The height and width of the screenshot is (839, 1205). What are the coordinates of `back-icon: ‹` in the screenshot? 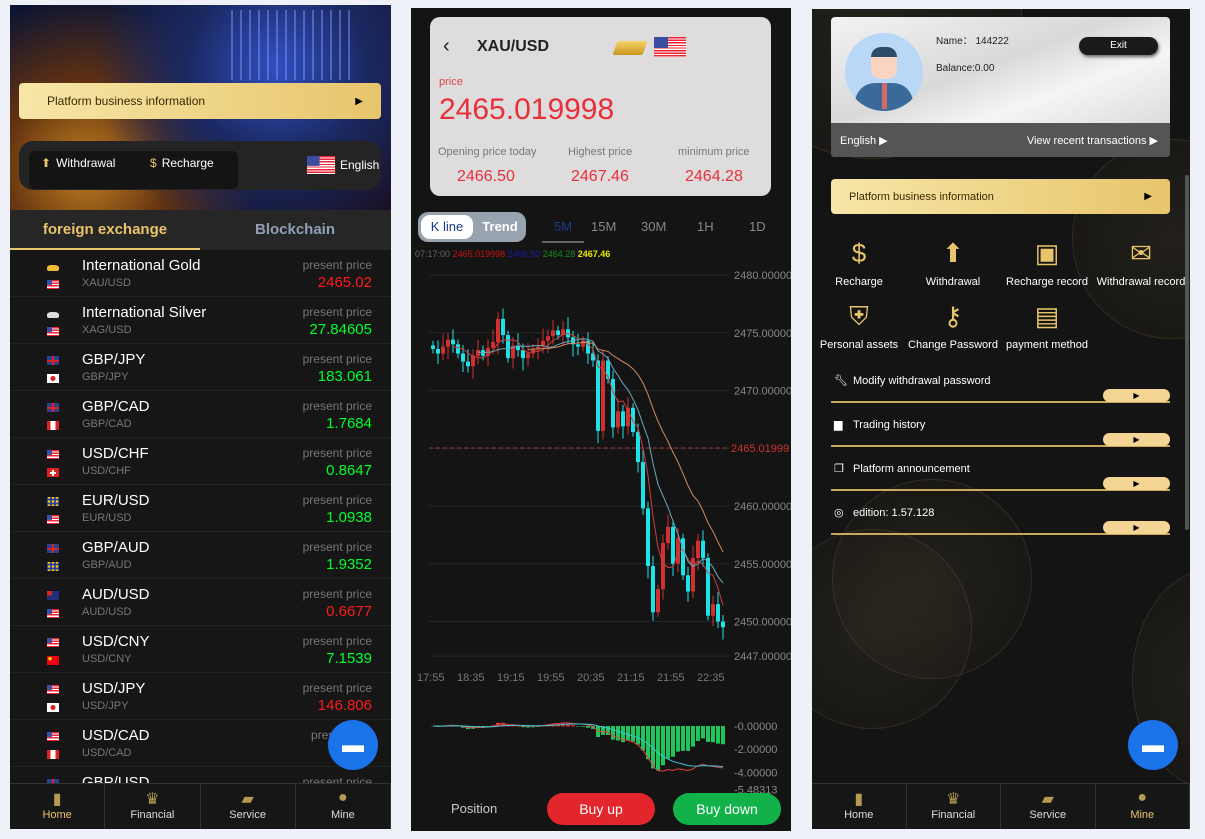 It's located at (446, 46).